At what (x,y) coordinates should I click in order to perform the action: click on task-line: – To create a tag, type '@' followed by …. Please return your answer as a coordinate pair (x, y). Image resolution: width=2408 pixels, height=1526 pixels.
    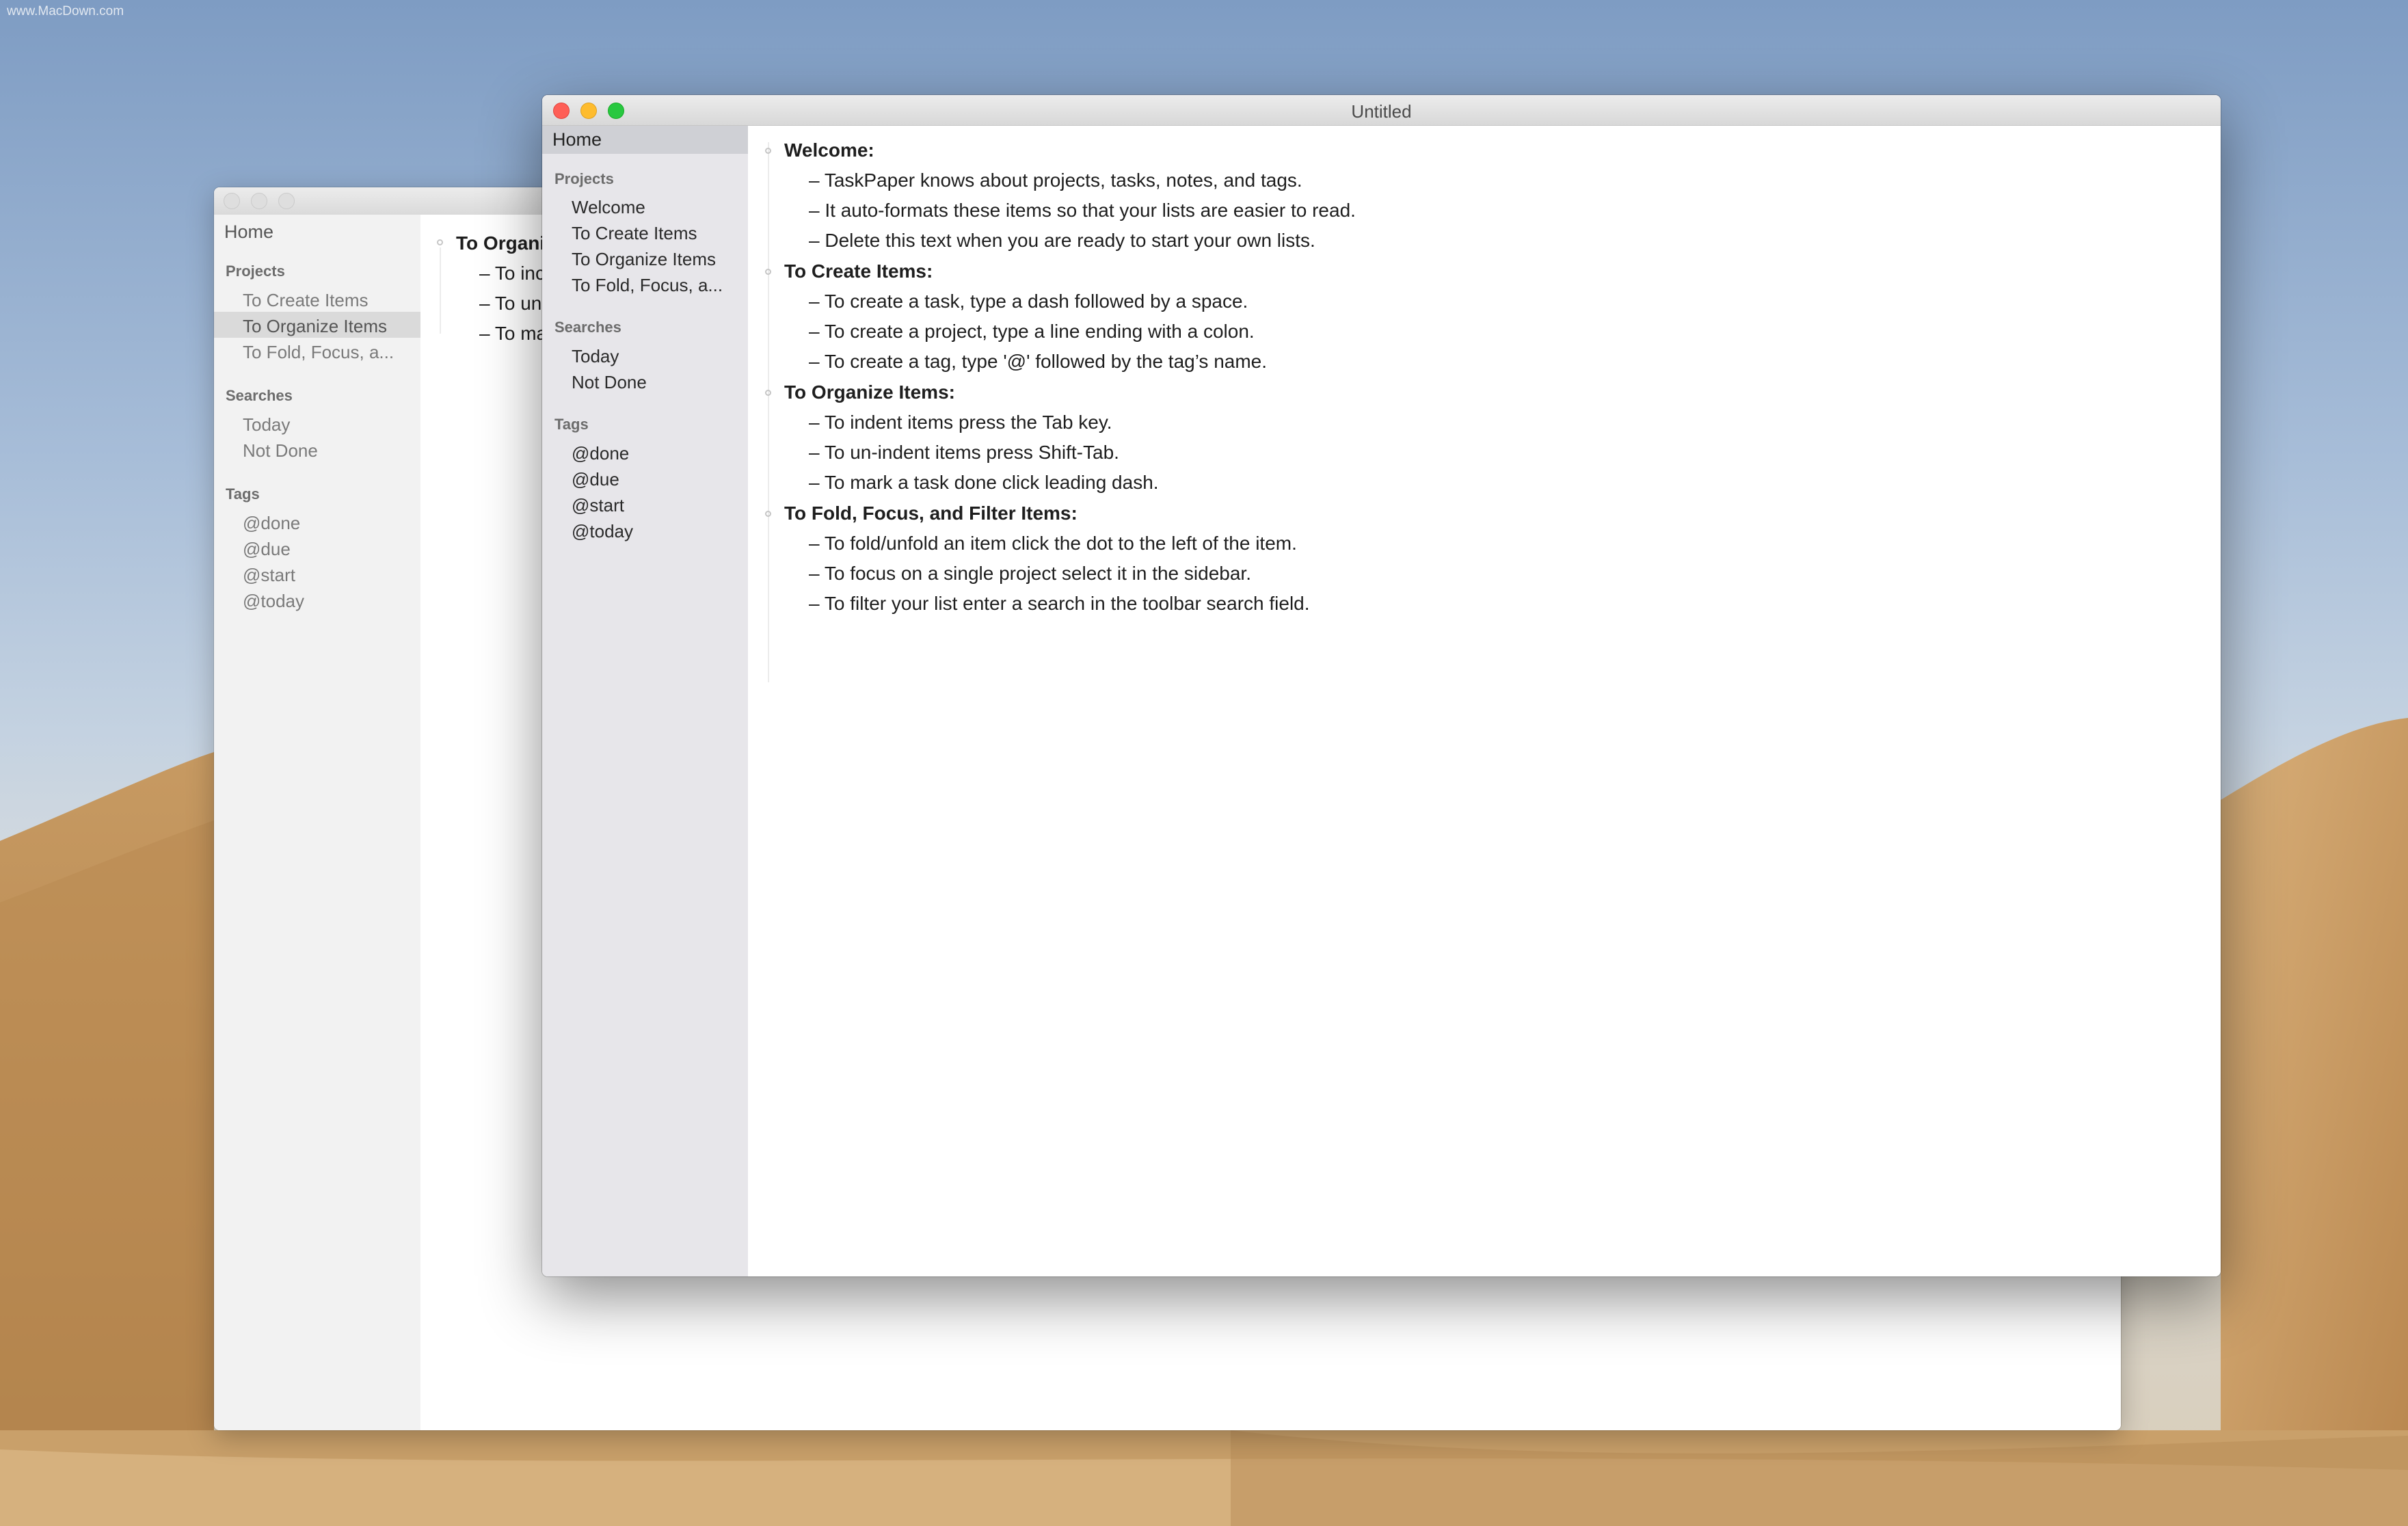
    Looking at the image, I should click on (1038, 362).